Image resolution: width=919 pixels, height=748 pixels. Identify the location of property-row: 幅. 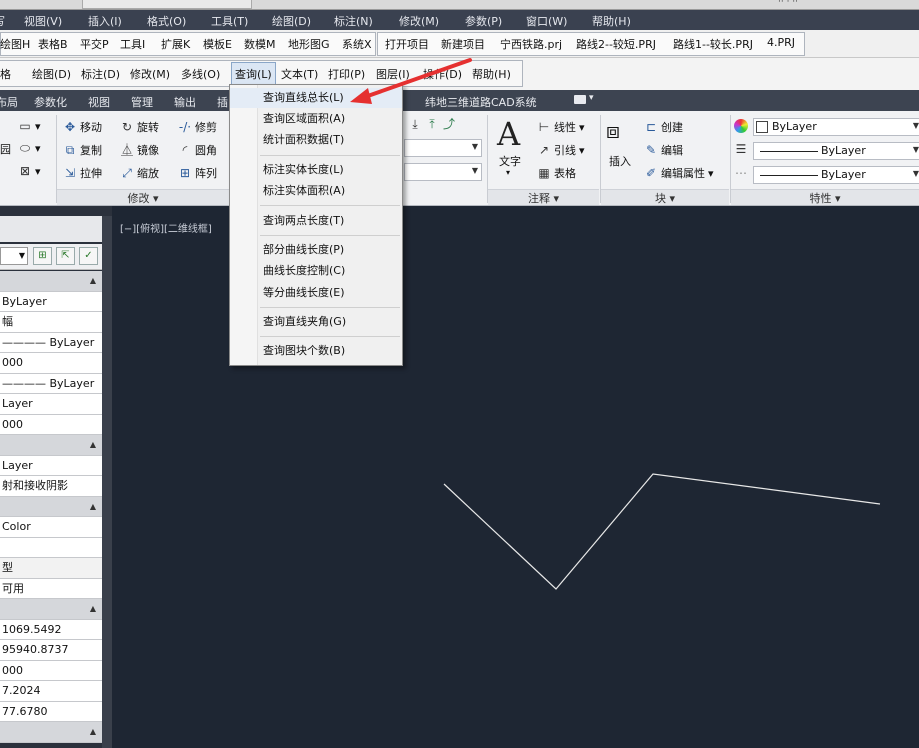
(51, 322).